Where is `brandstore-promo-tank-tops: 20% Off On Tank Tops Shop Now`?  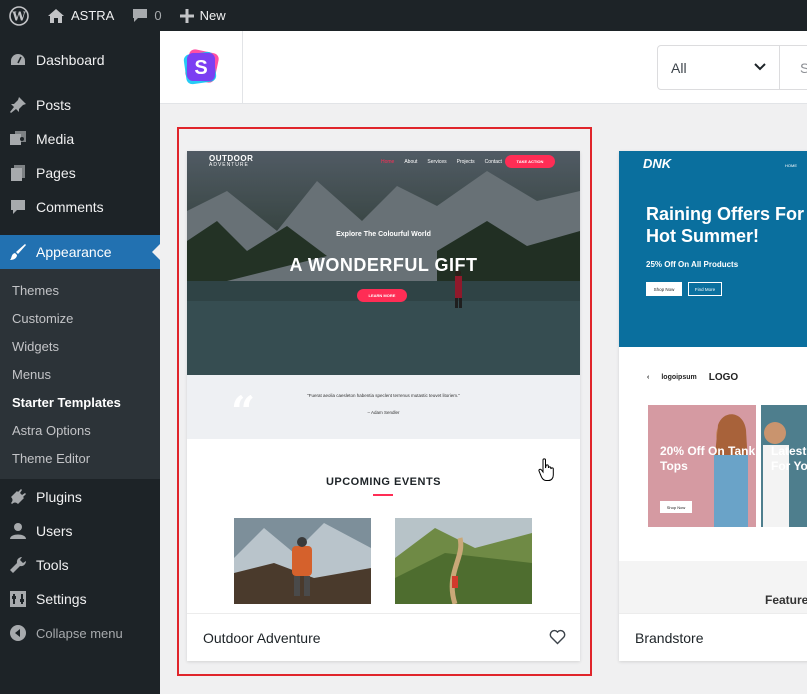 brandstore-promo-tank-tops: 20% Off On Tank Tops Shop Now is located at coordinates (702, 466).